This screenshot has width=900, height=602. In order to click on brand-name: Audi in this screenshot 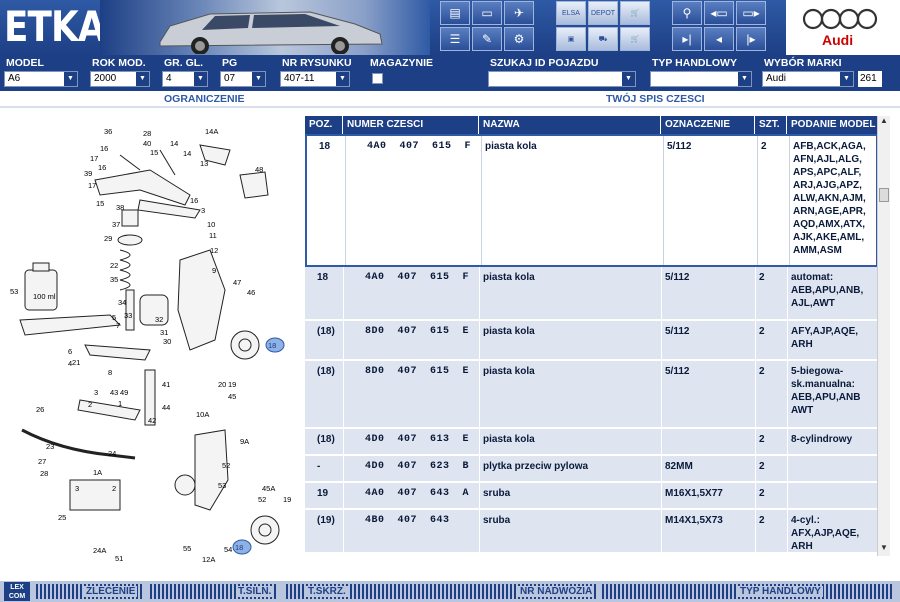, I will do `click(838, 40)`.